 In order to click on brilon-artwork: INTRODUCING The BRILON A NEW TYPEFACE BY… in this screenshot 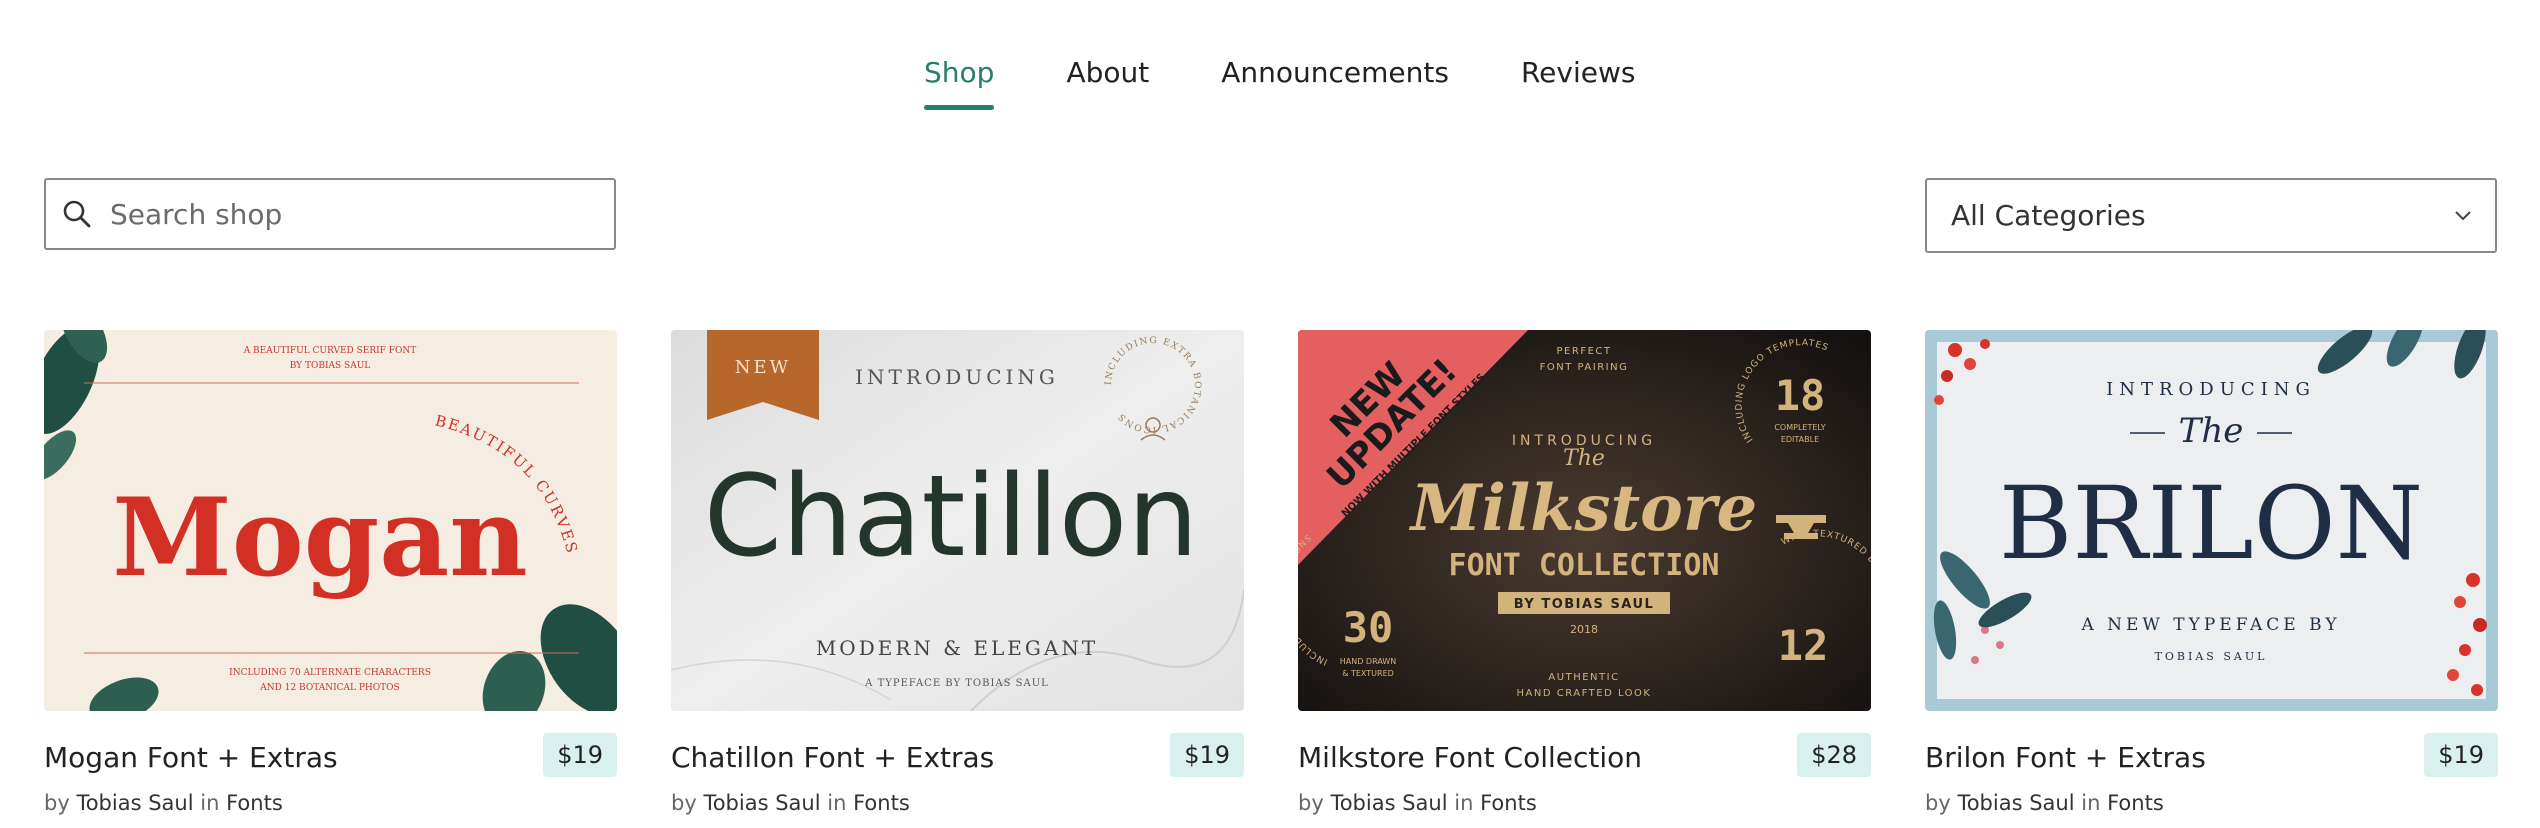, I will do `click(2211, 520)`.